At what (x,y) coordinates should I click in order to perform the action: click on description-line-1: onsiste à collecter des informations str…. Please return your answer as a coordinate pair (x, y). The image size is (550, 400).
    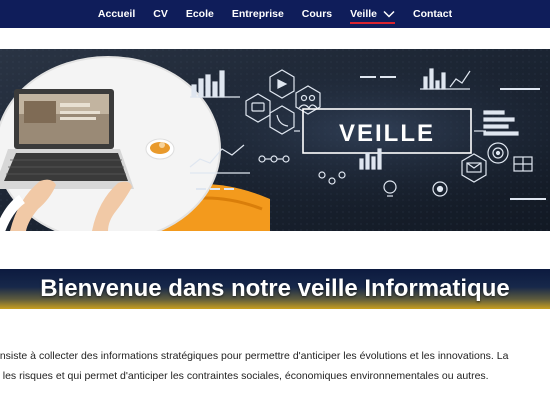
    Looking at the image, I should click on (254, 356).